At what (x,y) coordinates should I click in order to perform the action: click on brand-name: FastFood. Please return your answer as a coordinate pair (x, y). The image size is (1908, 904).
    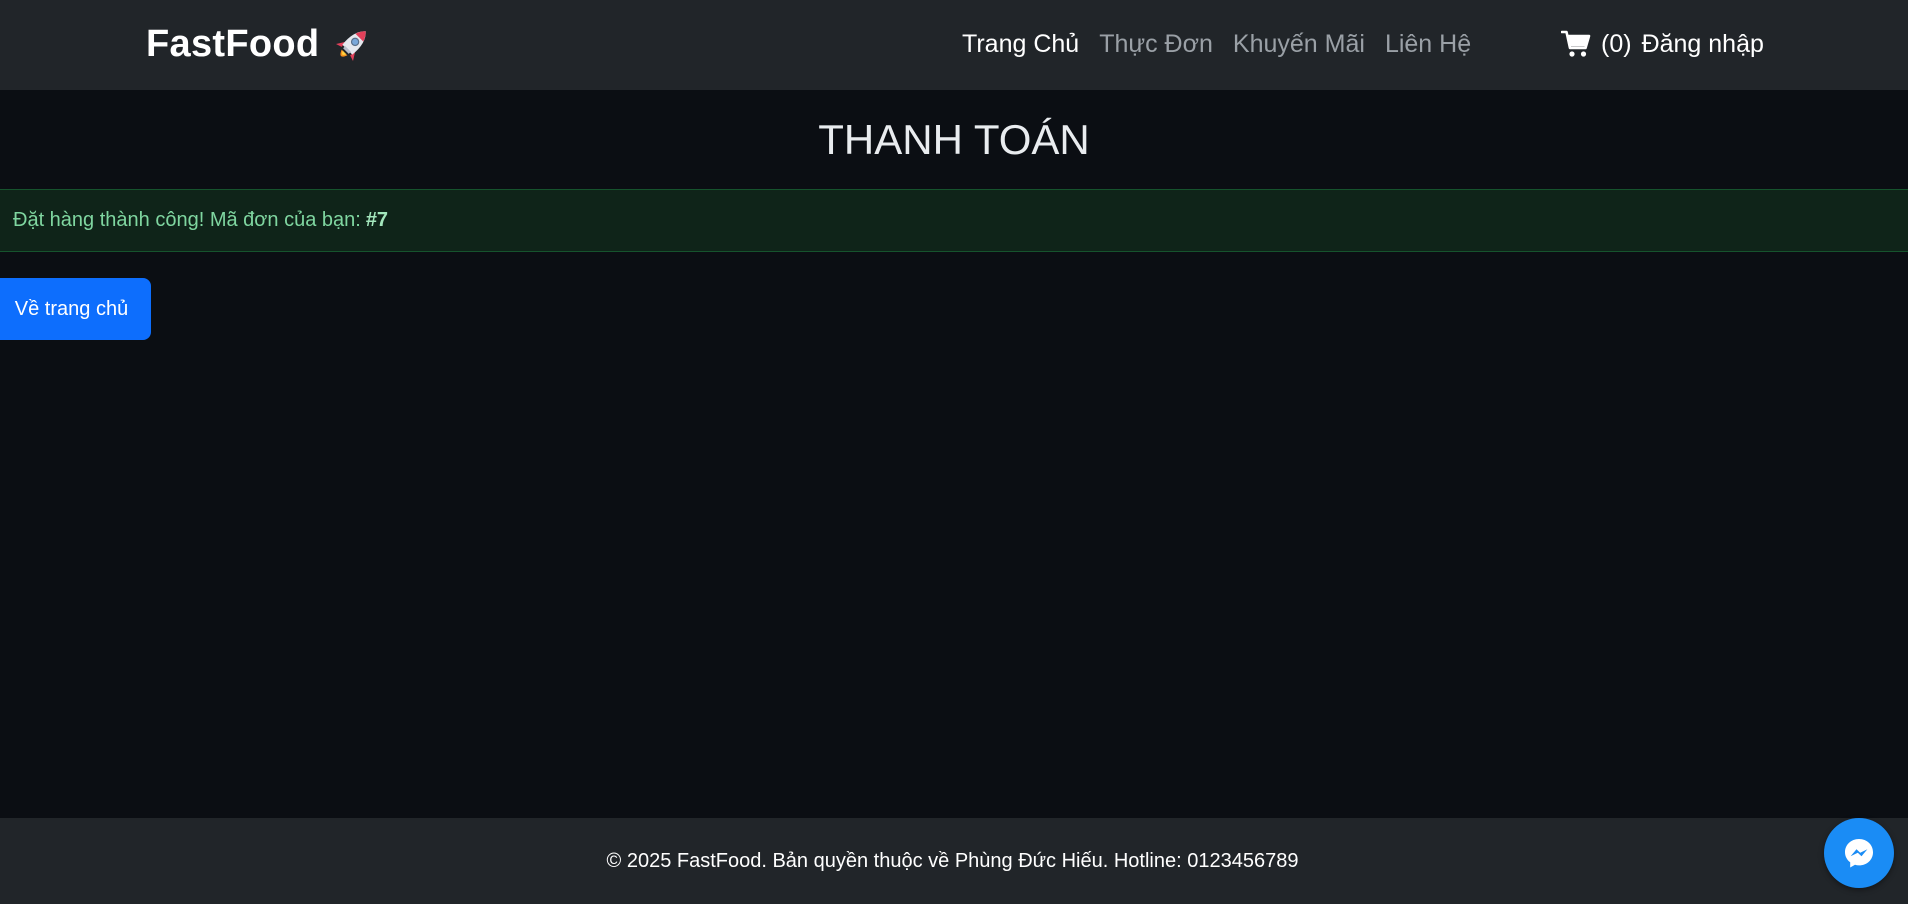
    Looking at the image, I should click on (233, 44).